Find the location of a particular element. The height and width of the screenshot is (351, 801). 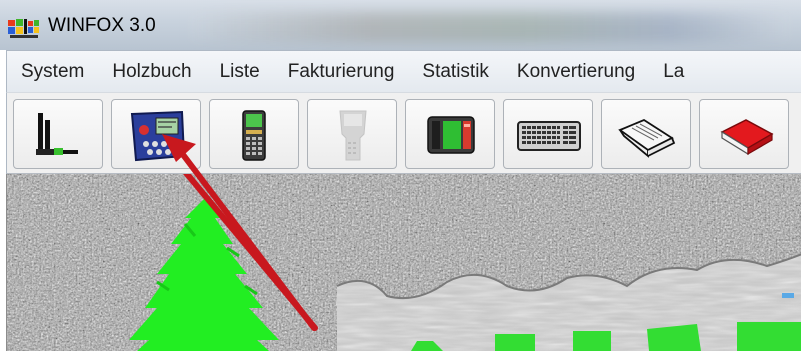

title-bar: WINFOX 3.0 is located at coordinates (400, 25).